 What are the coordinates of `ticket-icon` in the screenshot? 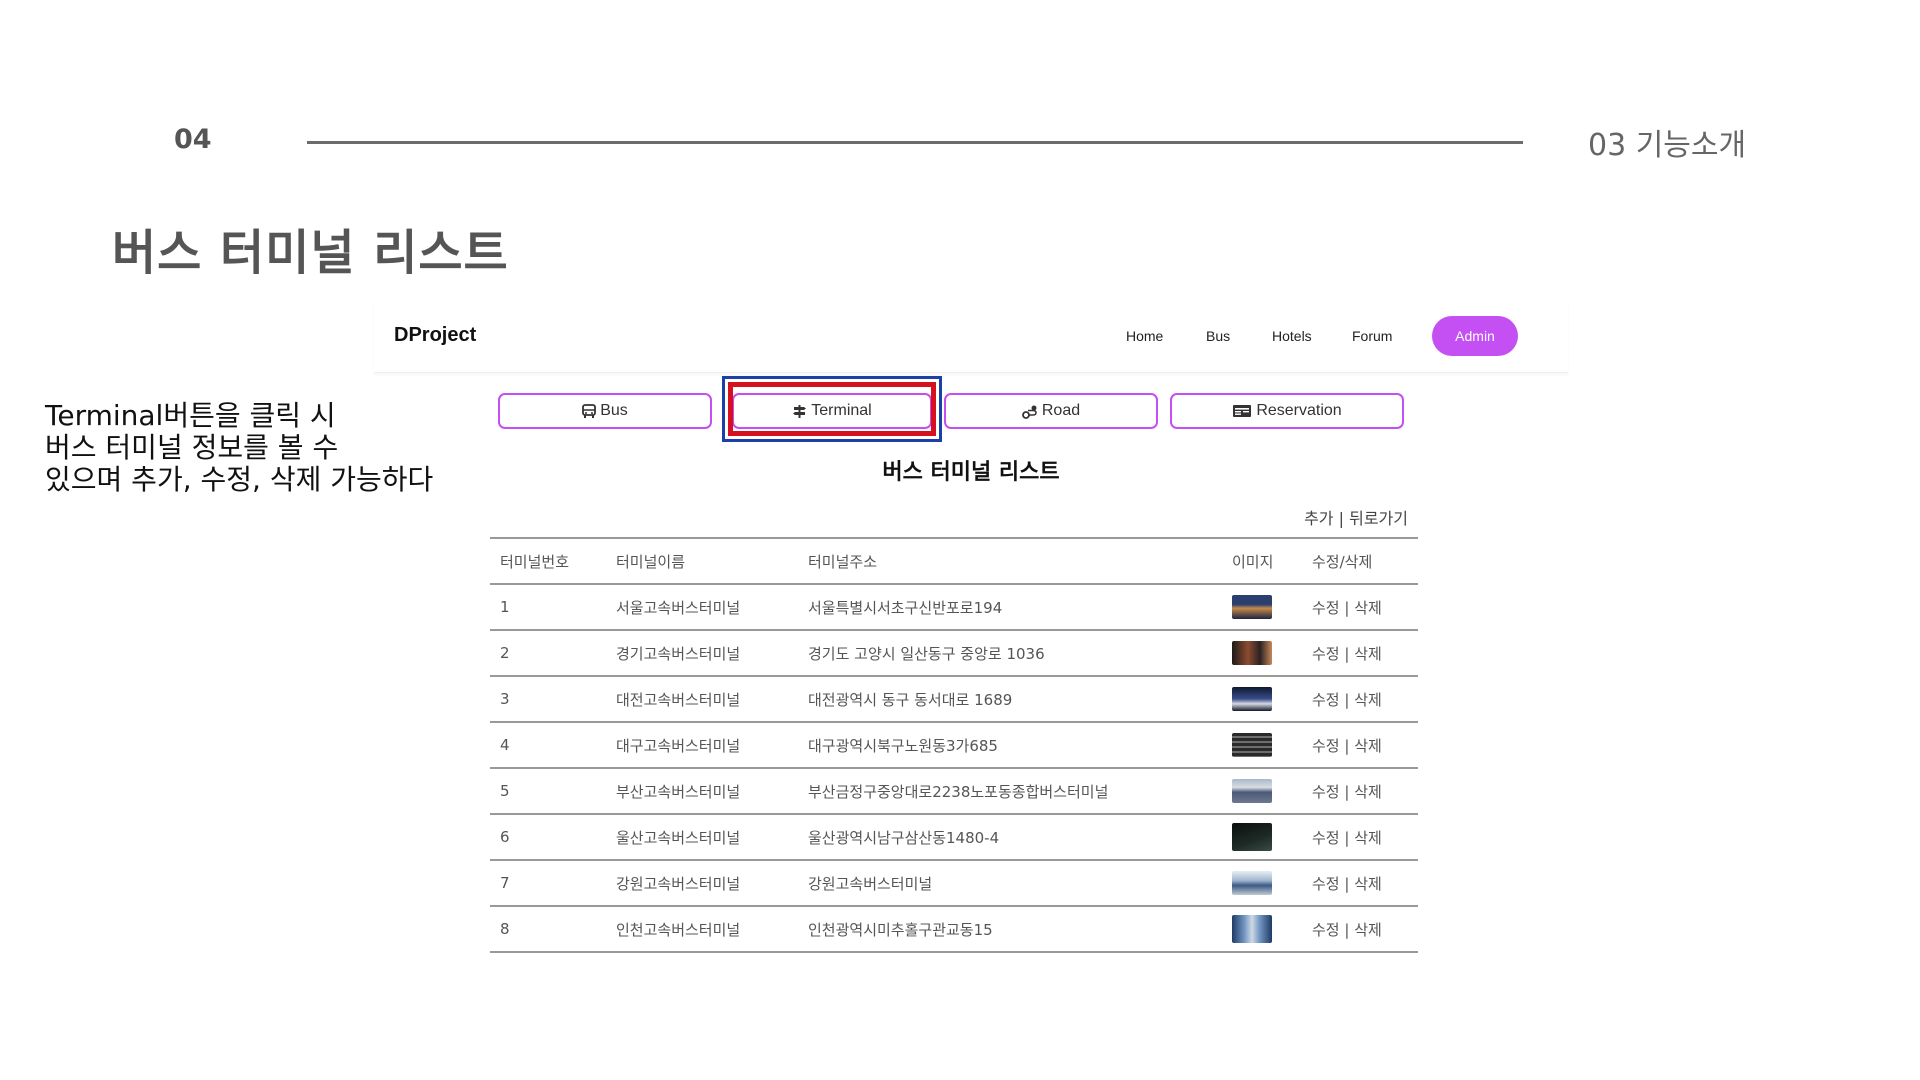 It's located at (1242, 411).